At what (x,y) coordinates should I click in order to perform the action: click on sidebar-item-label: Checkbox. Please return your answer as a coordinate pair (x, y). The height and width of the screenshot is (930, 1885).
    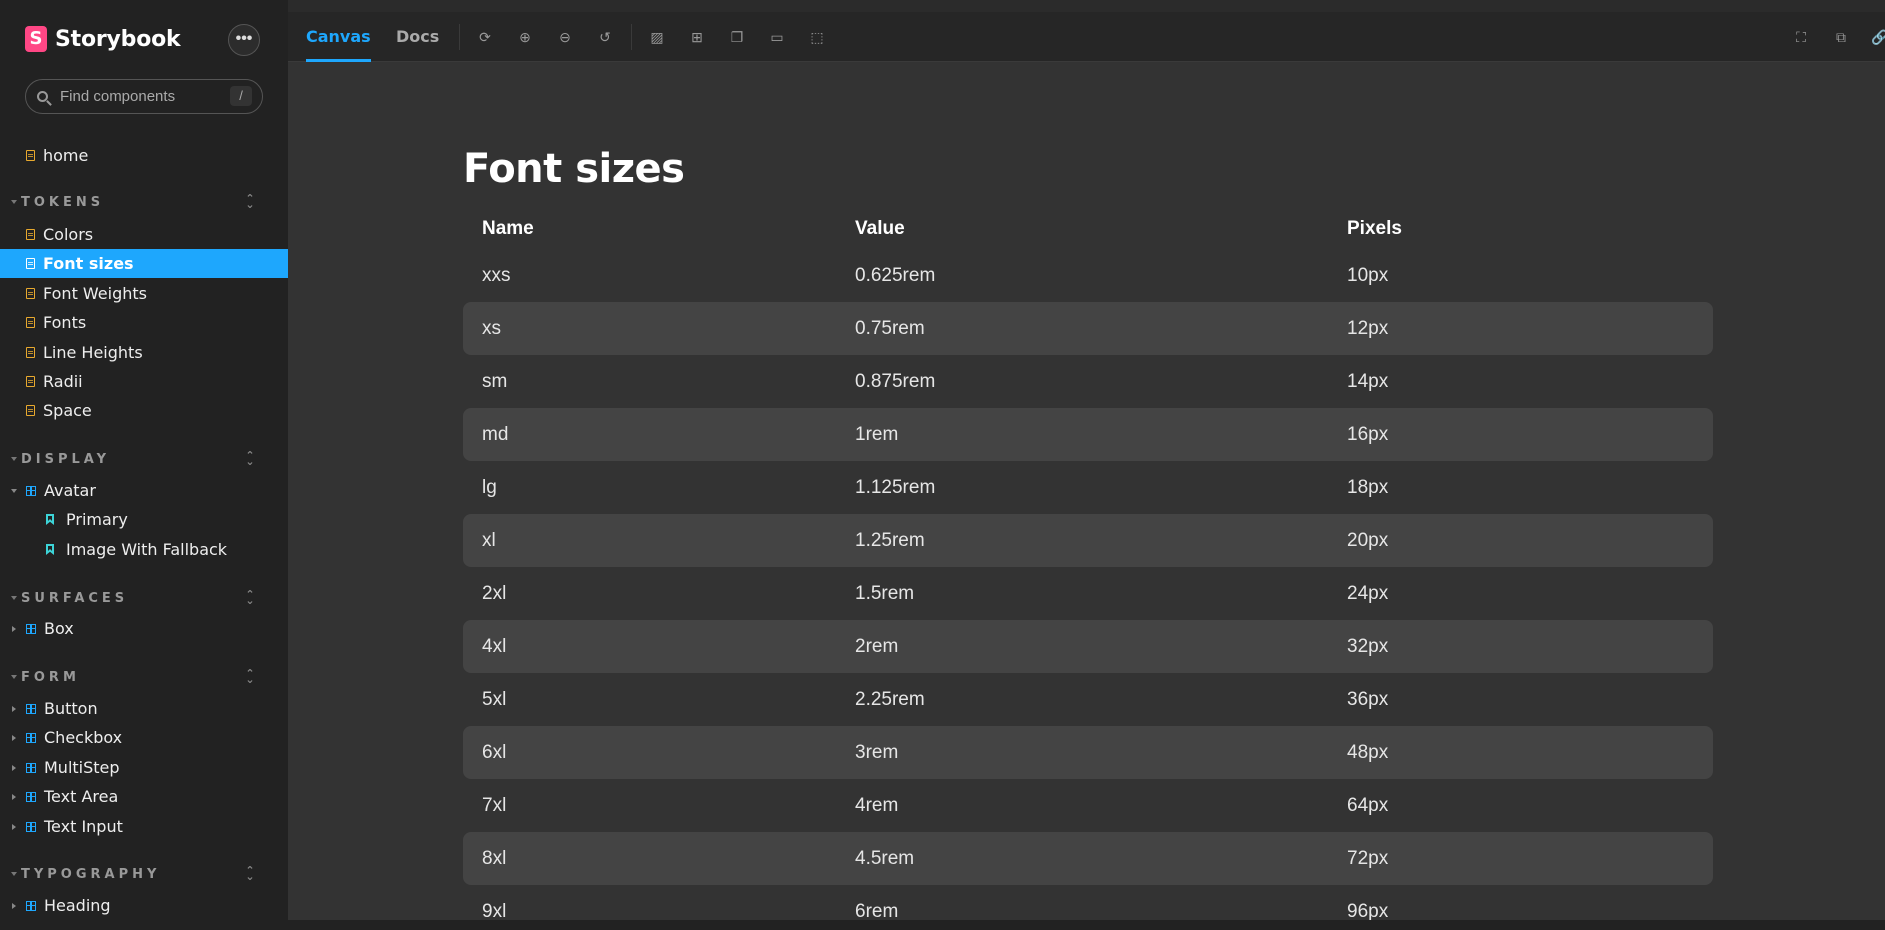
    Looking at the image, I should click on (83, 737).